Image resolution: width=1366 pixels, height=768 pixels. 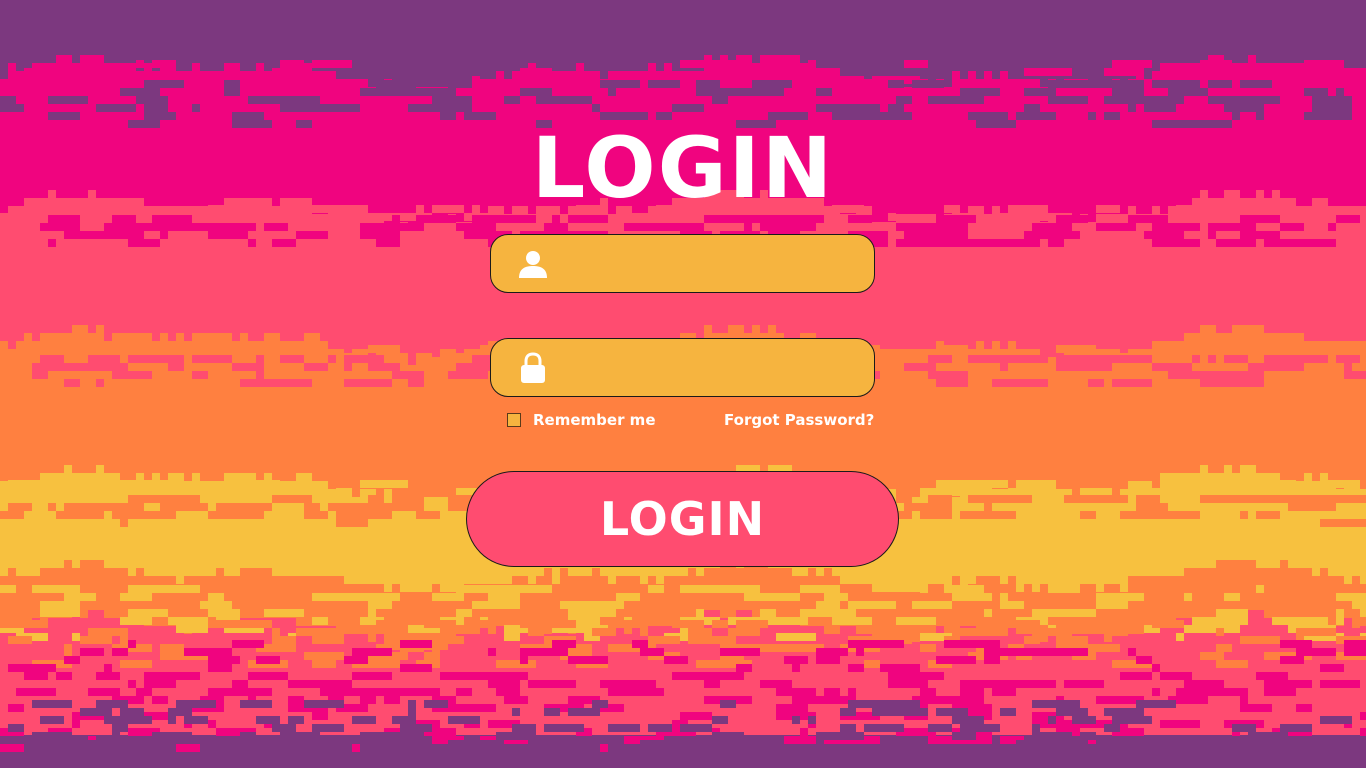 What do you see at coordinates (594, 420) in the screenshot?
I see `remember-me-label: Remember me` at bounding box center [594, 420].